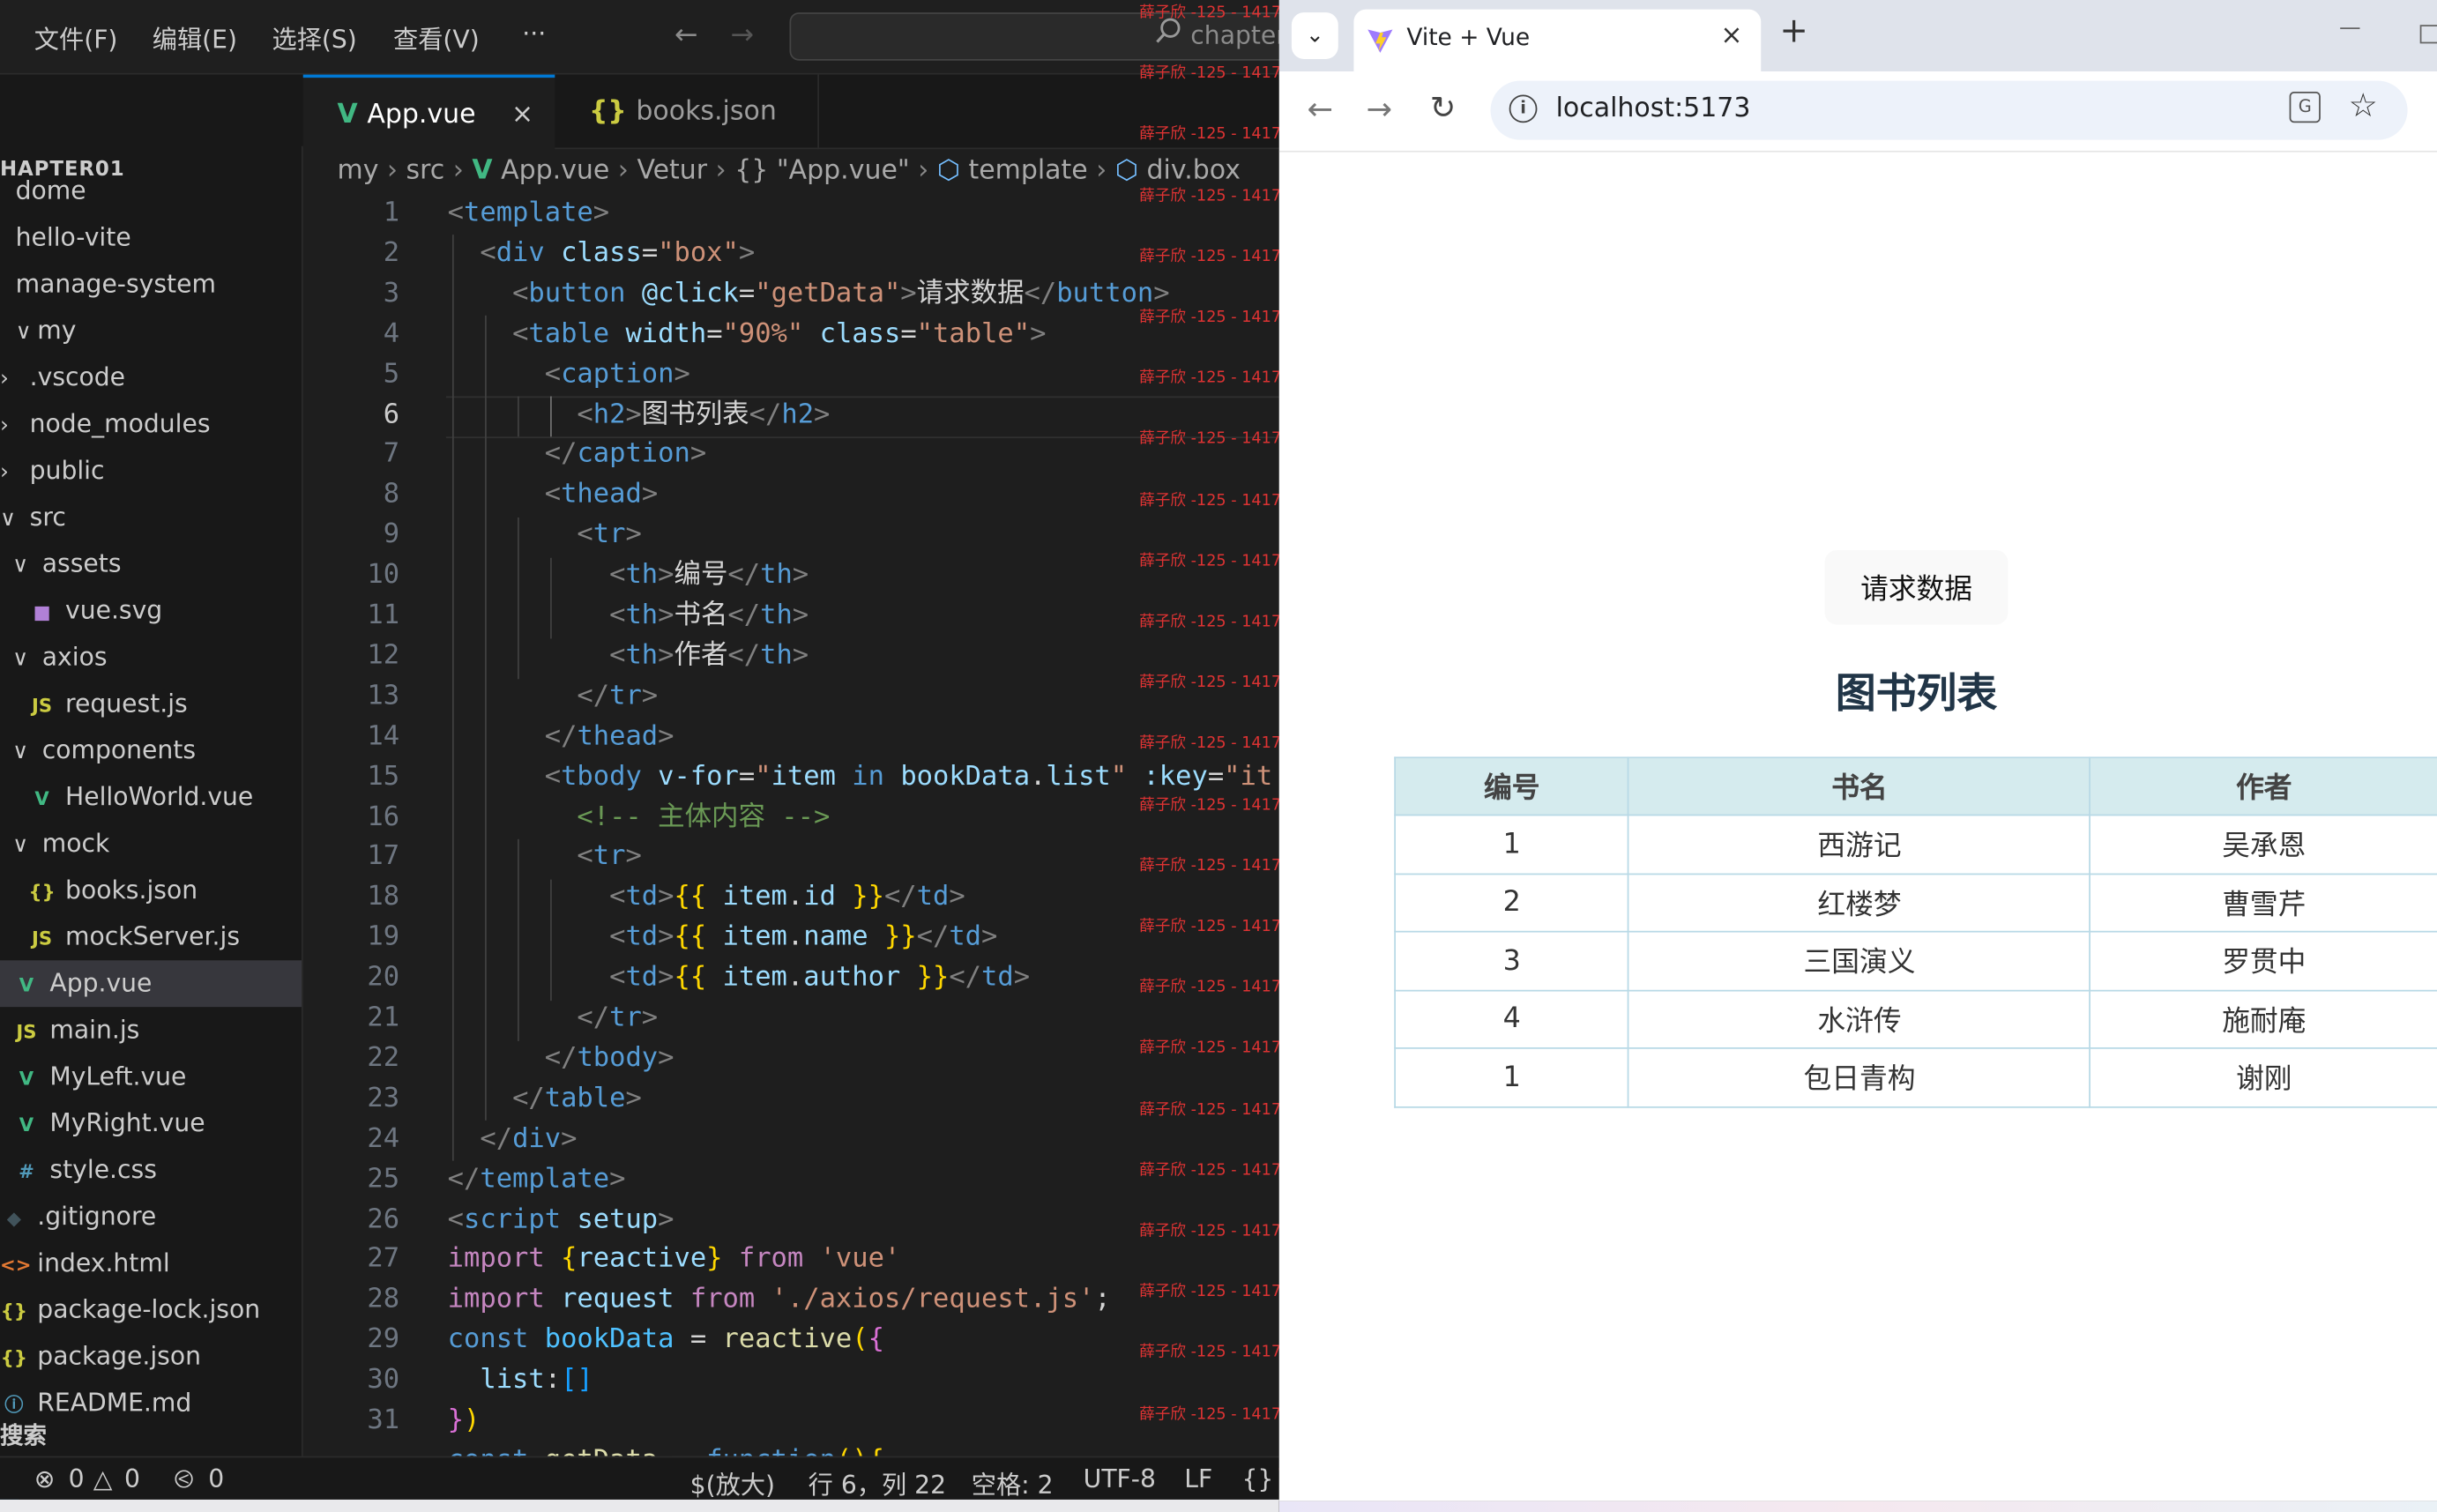 Image resolution: width=2437 pixels, height=1512 pixels. Describe the element at coordinates (1027, 171) in the screenshot. I see `breadcrumb-item: template` at that location.